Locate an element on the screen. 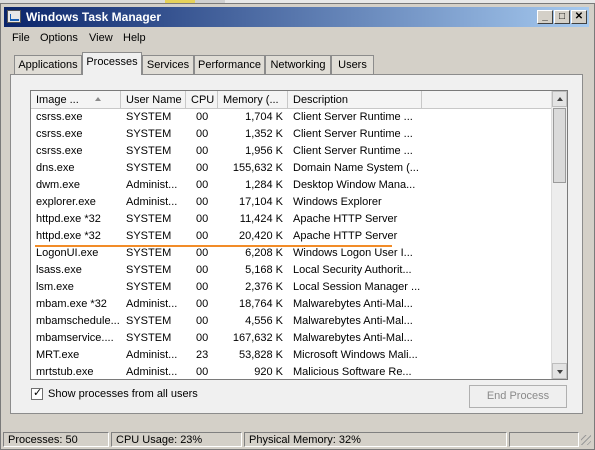  cell-memory: 1,704 K is located at coordinates (264, 117).